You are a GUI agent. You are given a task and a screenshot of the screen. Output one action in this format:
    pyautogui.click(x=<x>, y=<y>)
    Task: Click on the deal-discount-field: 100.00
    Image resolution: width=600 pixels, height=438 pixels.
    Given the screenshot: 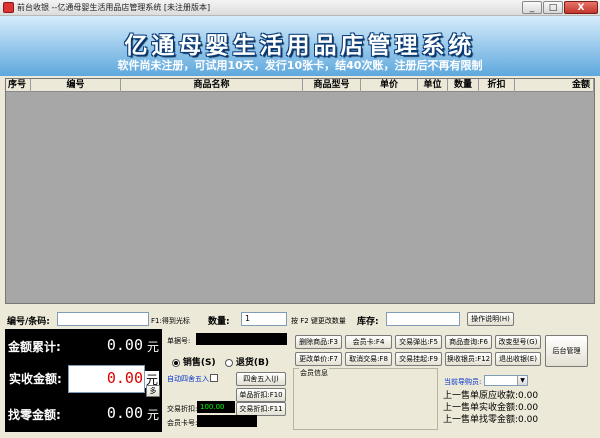 What is the action you would take?
    pyautogui.click(x=216, y=407)
    